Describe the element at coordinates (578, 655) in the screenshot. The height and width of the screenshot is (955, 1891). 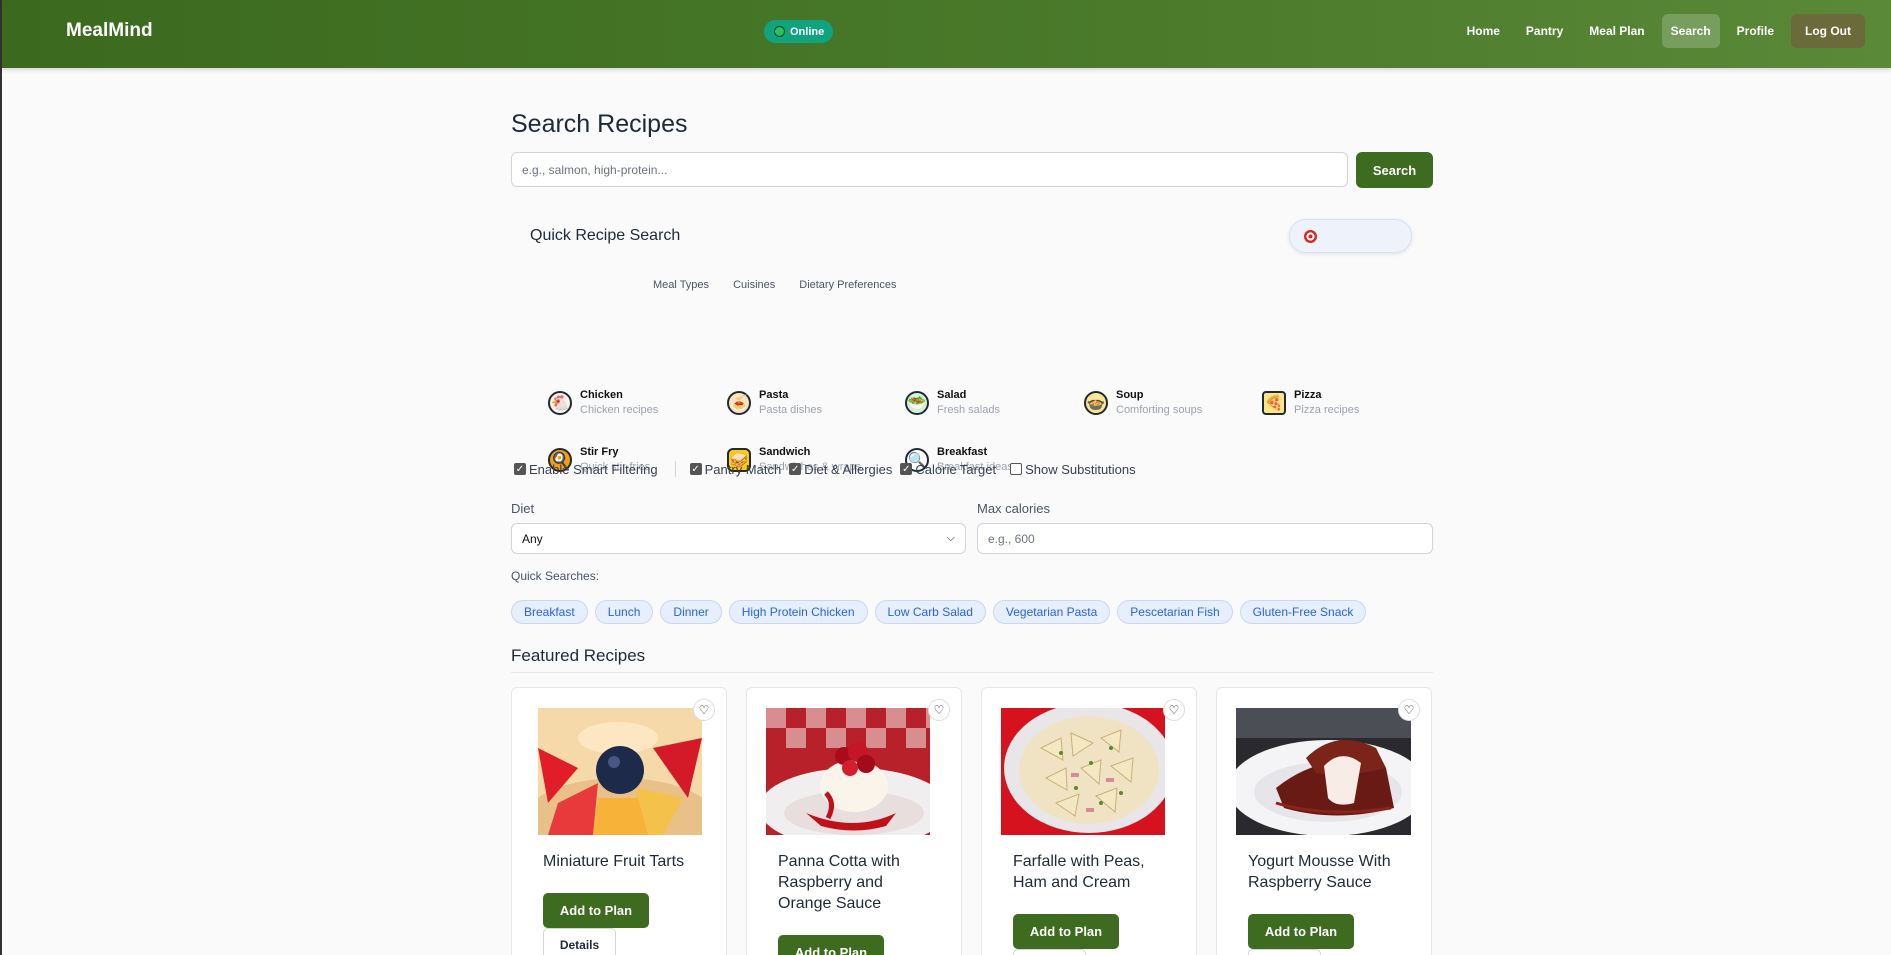
I see `featured-recipes-title: Featured Recipes` at that location.